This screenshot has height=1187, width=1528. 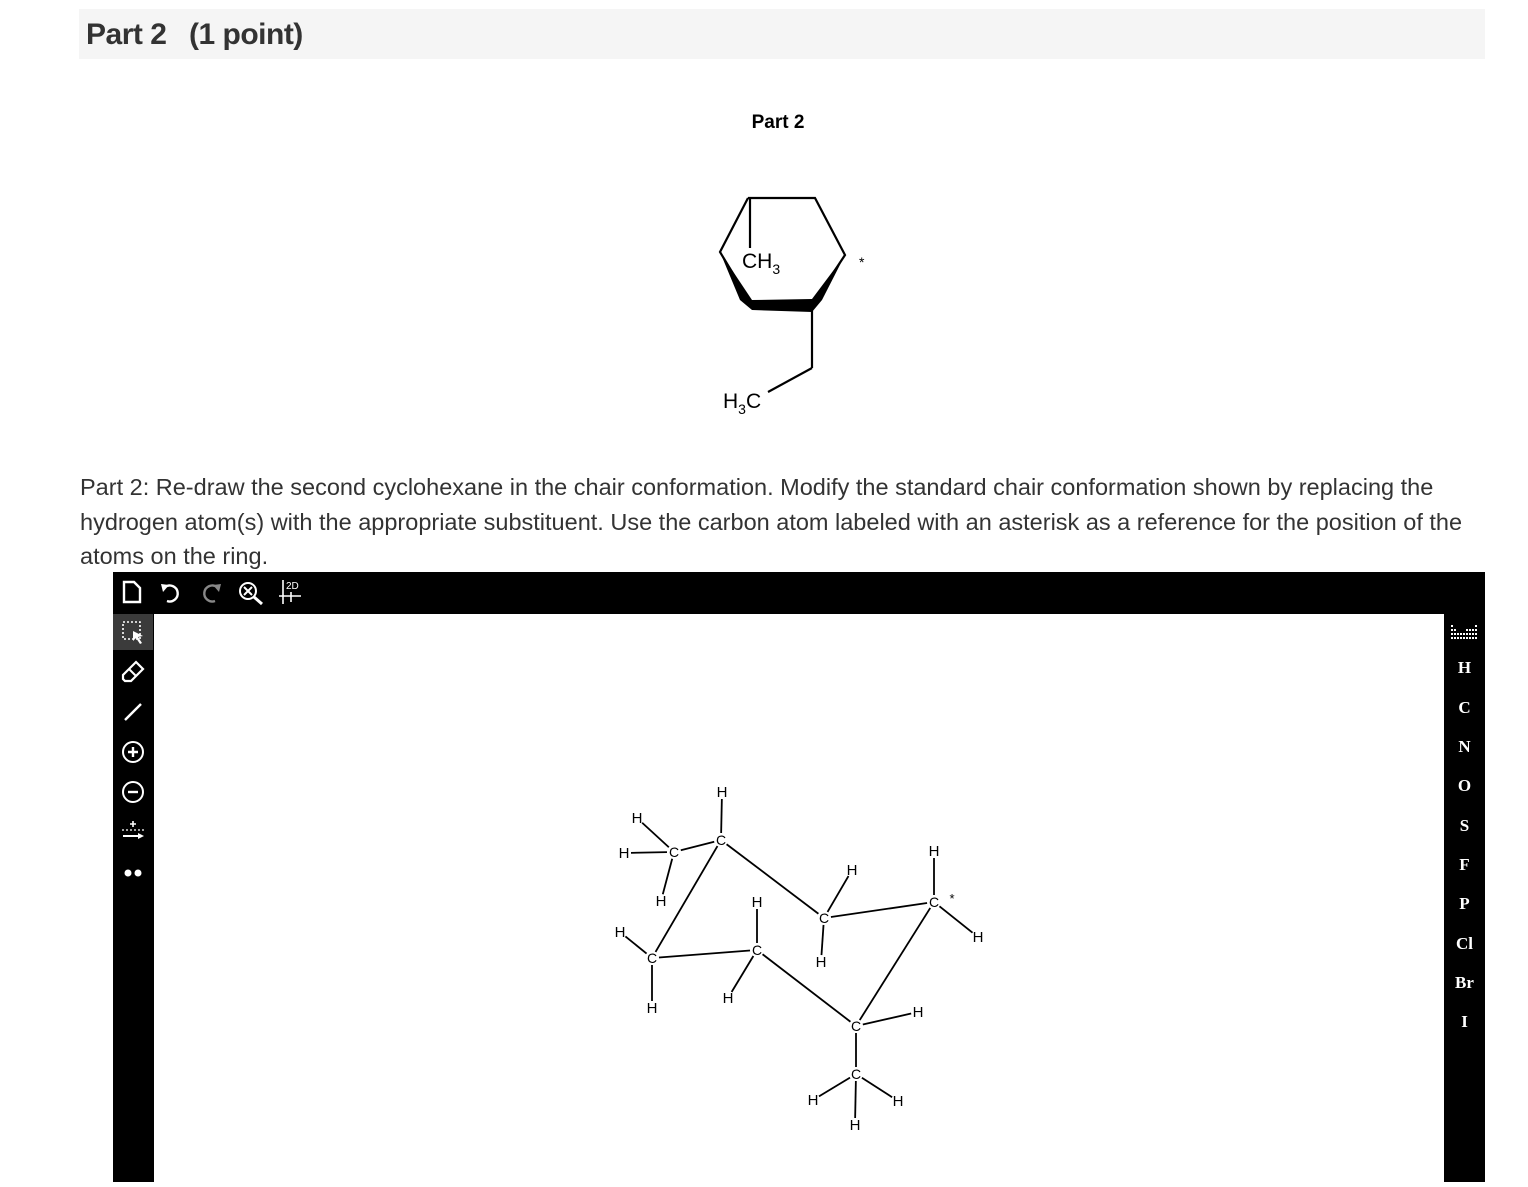 What do you see at coordinates (1464, 865) in the screenshot?
I see `element-f-button: F` at bounding box center [1464, 865].